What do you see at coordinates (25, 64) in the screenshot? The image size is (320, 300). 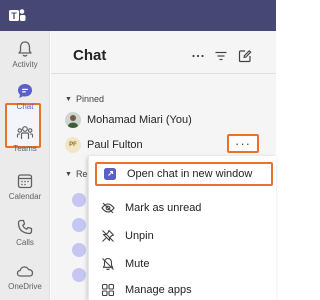 I see `rail-label-activity: Activity` at bounding box center [25, 64].